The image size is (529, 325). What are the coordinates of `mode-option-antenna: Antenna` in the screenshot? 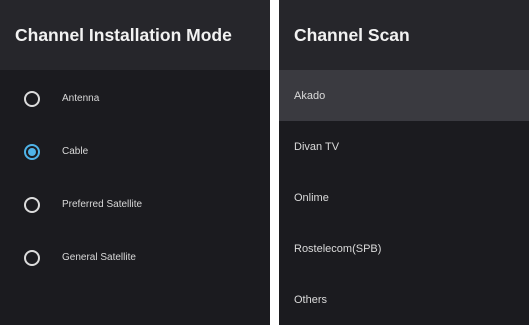 It's located at (135, 98).